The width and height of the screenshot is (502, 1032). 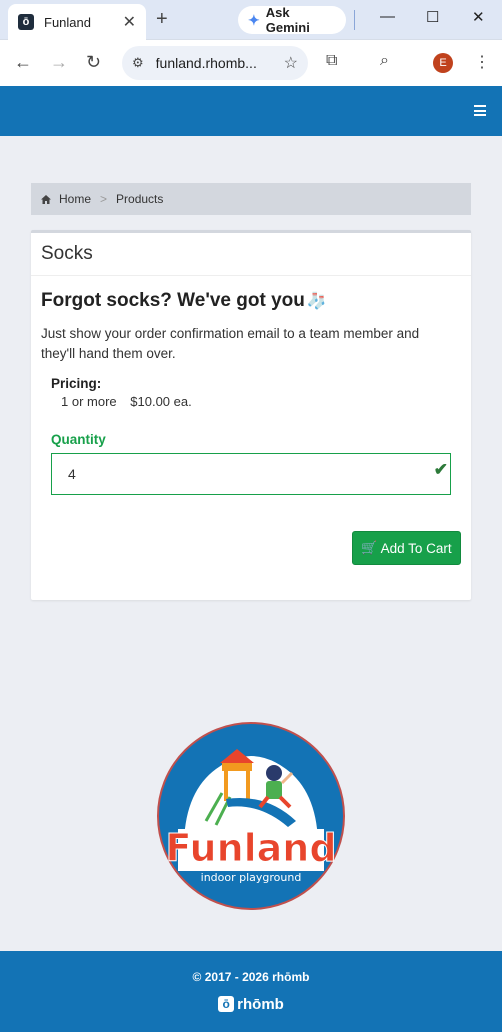 What do you see at coordinates (261, 401) in the screenshot?
I see `pricing-row: 1 or more $10.00 ea.` at bounding box center [261, 401].